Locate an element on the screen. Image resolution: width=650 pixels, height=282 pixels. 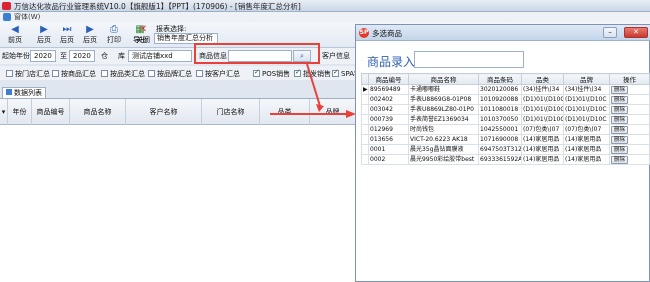
close-button: ✕ 关闭 is located at coordinates (143, 35).